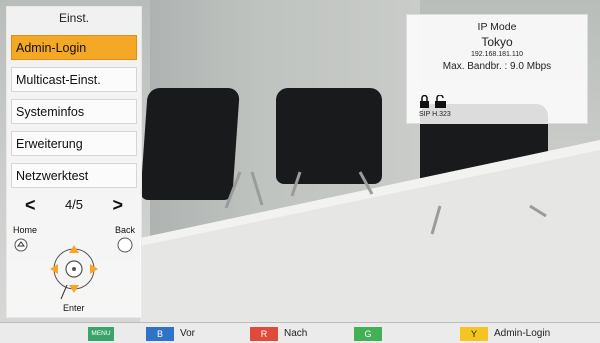 Image resolution: width=600 pixels, height=343 pixels. What do you see at coordinates (125, 245) in the screenshot?
I see `back-icon` at bounding box center [125, 245].